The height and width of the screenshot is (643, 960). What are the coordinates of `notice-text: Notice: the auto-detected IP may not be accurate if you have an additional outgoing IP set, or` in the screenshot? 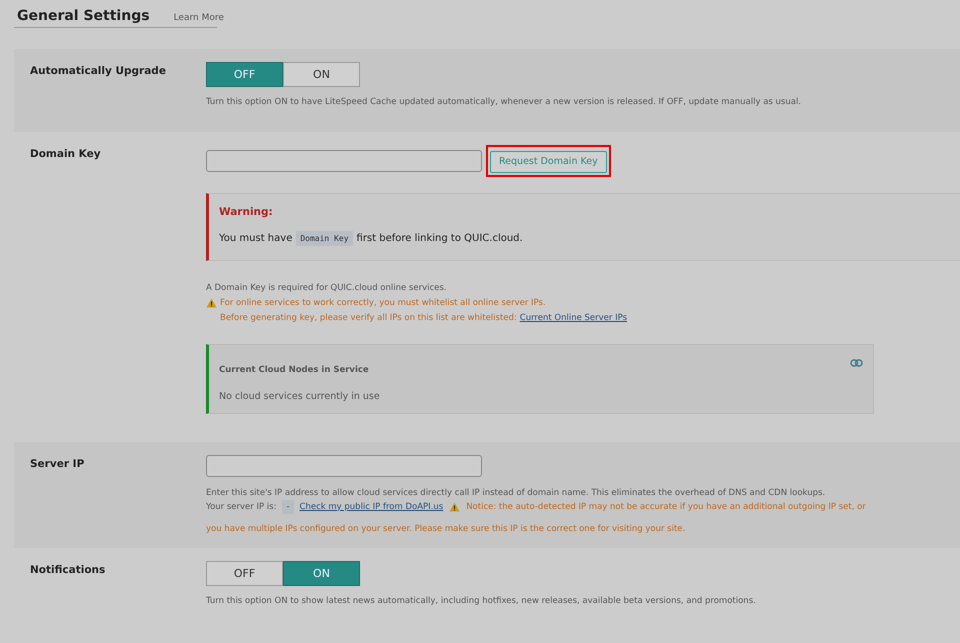 It's located at (666, 507).